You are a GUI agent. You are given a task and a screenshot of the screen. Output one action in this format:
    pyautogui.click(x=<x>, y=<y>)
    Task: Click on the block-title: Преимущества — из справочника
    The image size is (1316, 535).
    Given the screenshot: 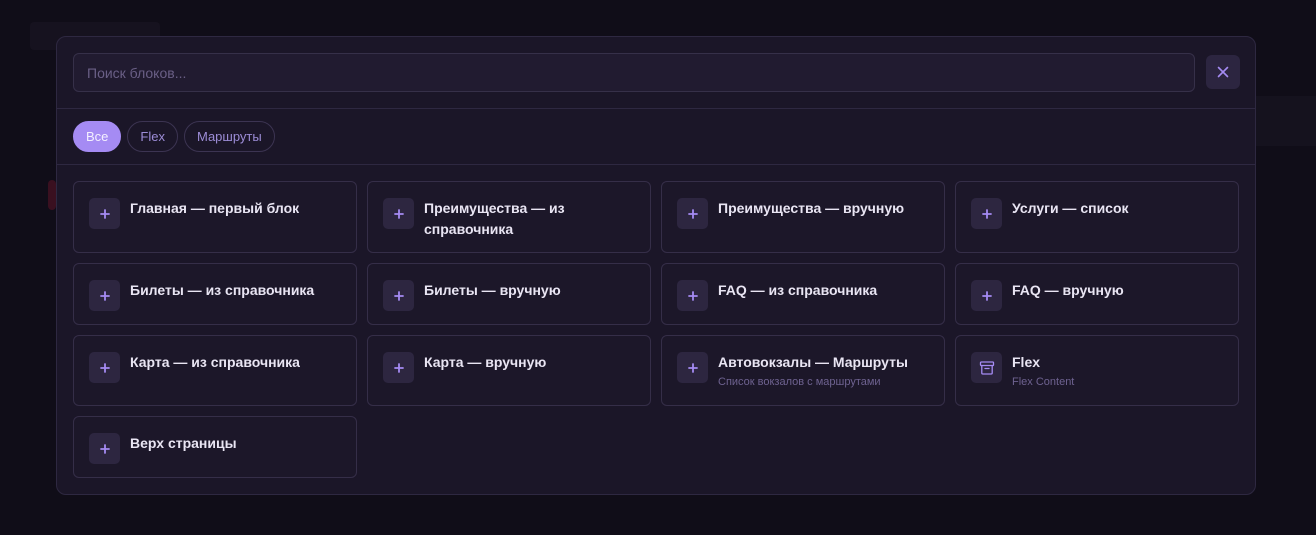 What is the action you would take?
    pyautogui.click(x=494, y=218)
    